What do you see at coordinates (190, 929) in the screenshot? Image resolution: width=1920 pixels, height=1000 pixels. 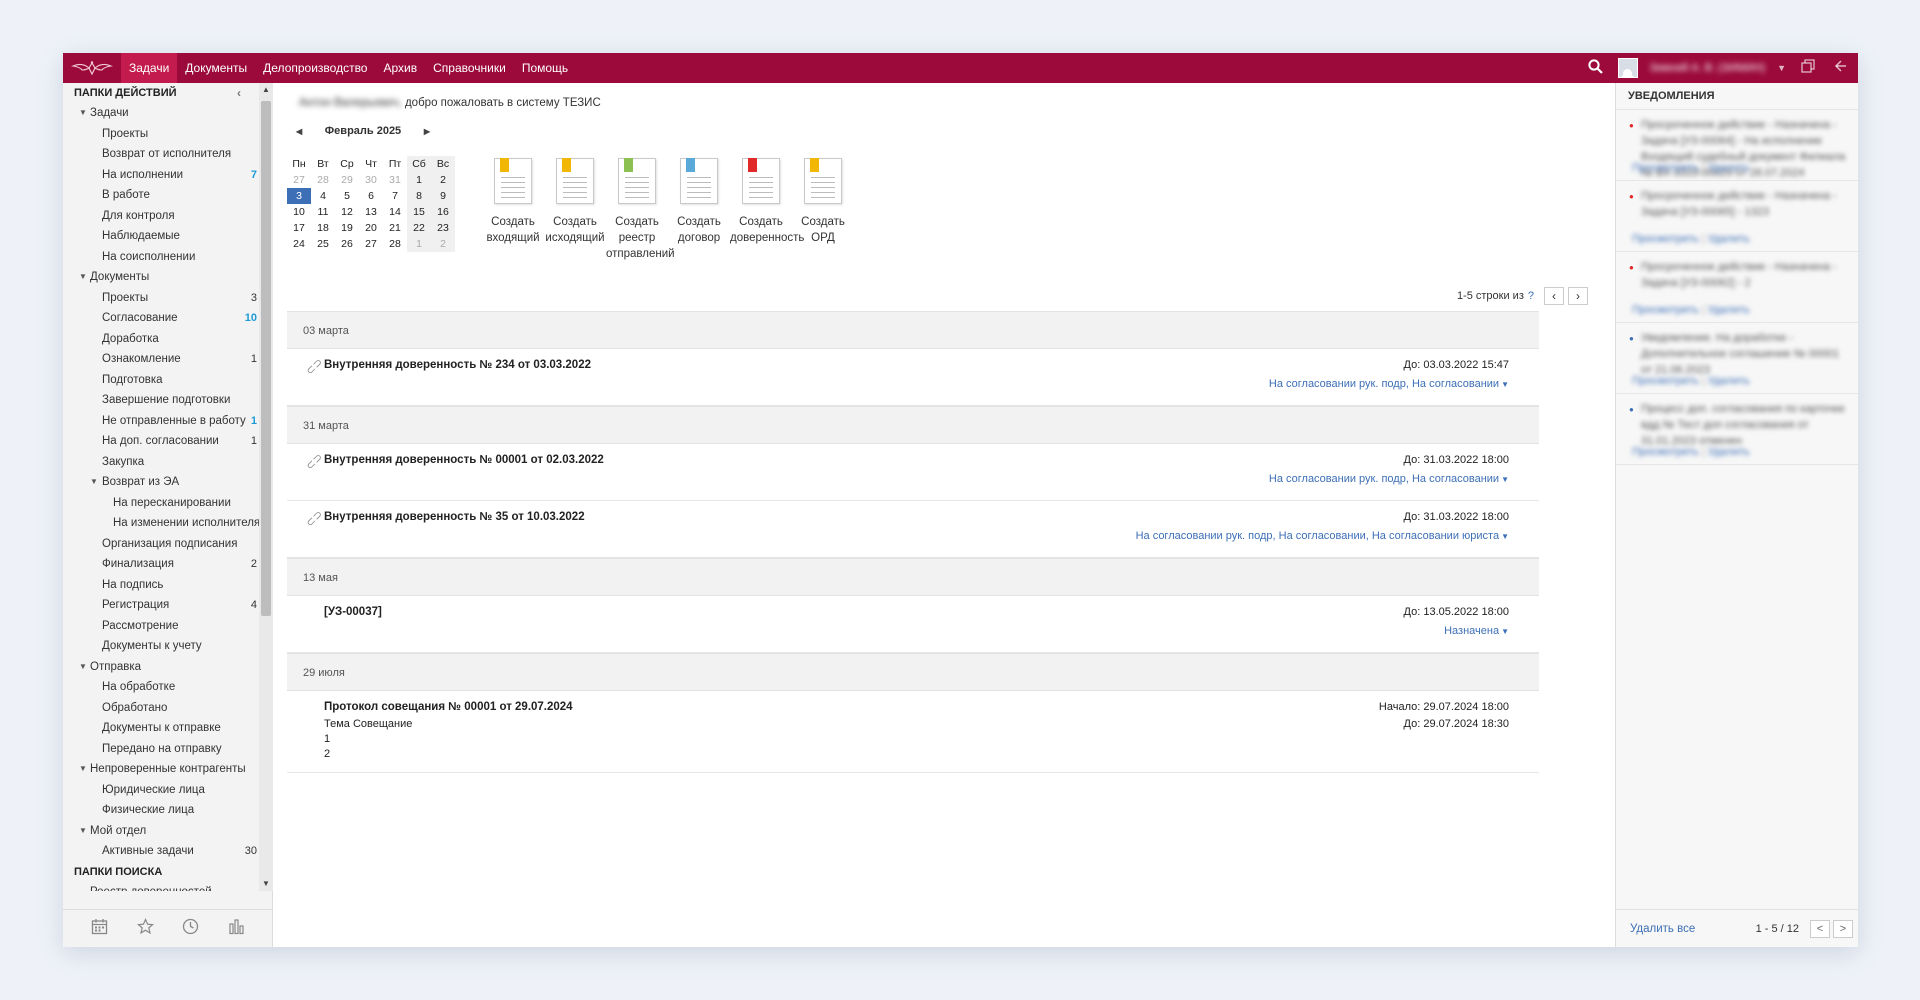 I see `history-clock-icon` at bounding box center [190, 929].